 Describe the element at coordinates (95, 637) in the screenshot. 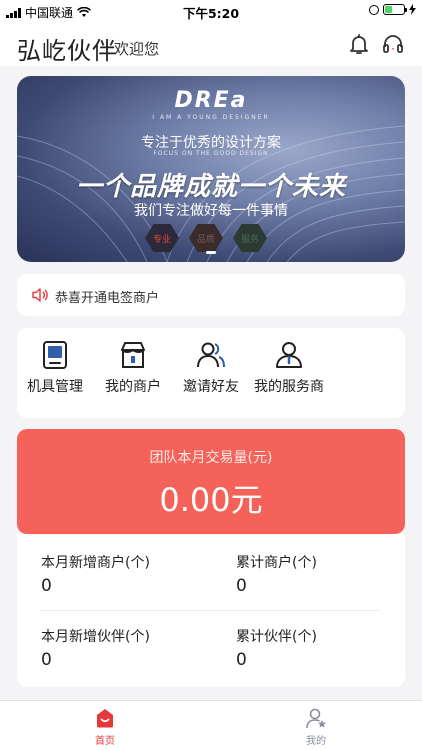

I see `stat-label: 本月新增伙伴(个)` at that location.